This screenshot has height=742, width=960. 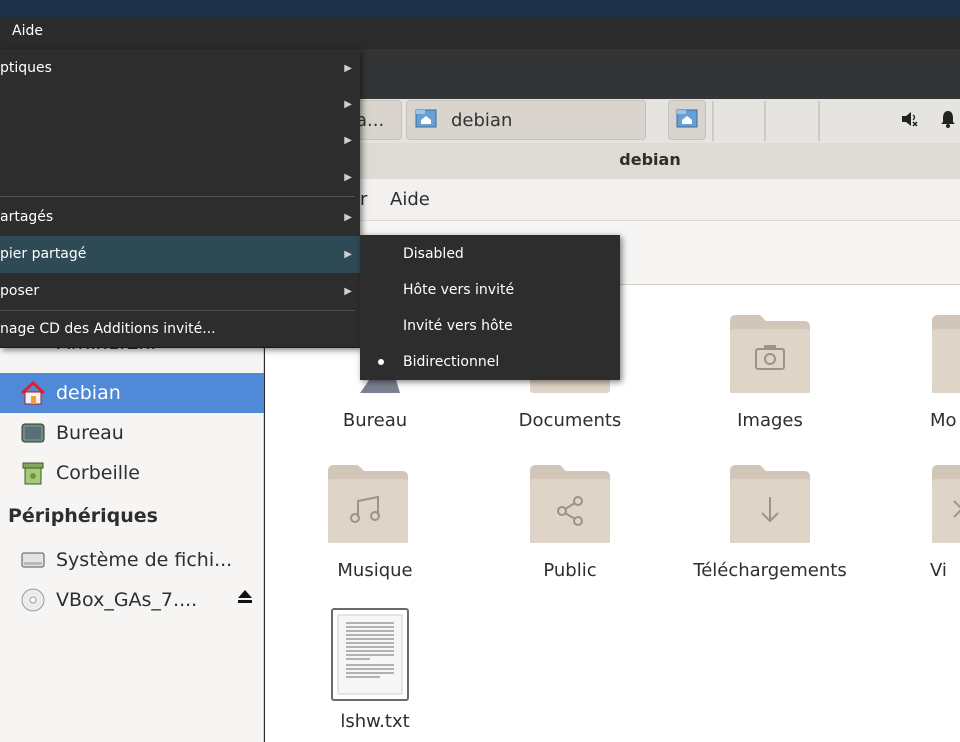 I want to click on file-item-telechargements: Téléchargements, so click(x=770, y=524).